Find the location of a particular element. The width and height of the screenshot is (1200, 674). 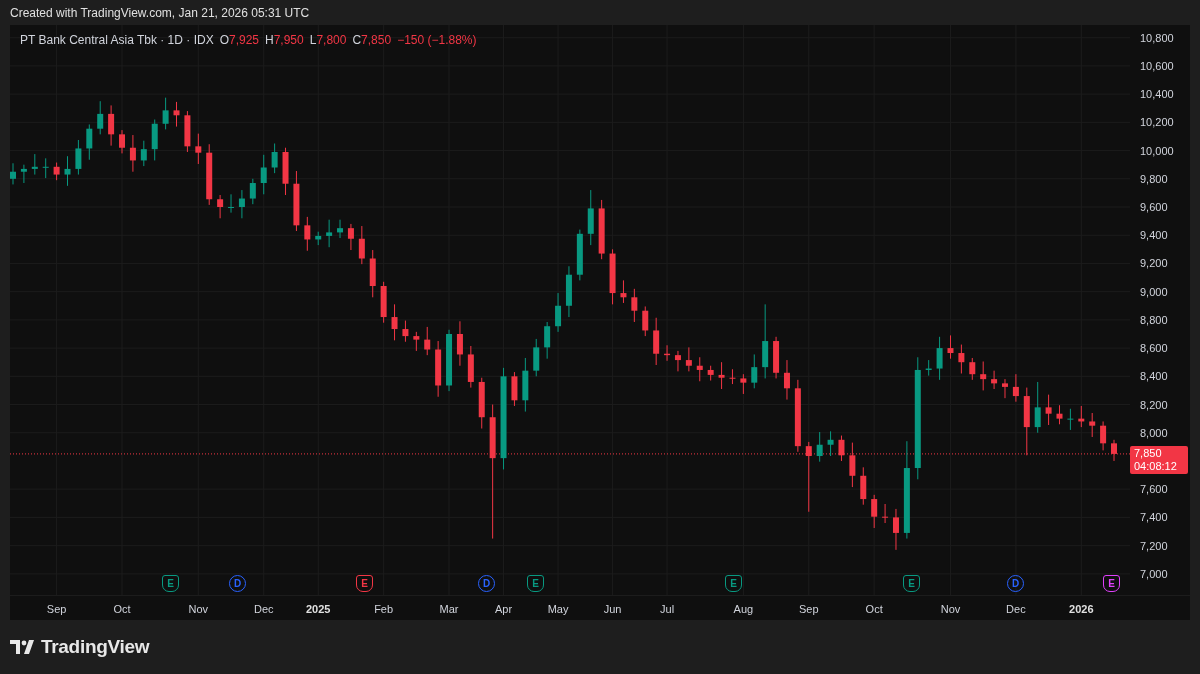

snapshot-caption: Created with TradingView.com, Jan 21, 2026 05:31 UTC is located at coordinates (160, 13).